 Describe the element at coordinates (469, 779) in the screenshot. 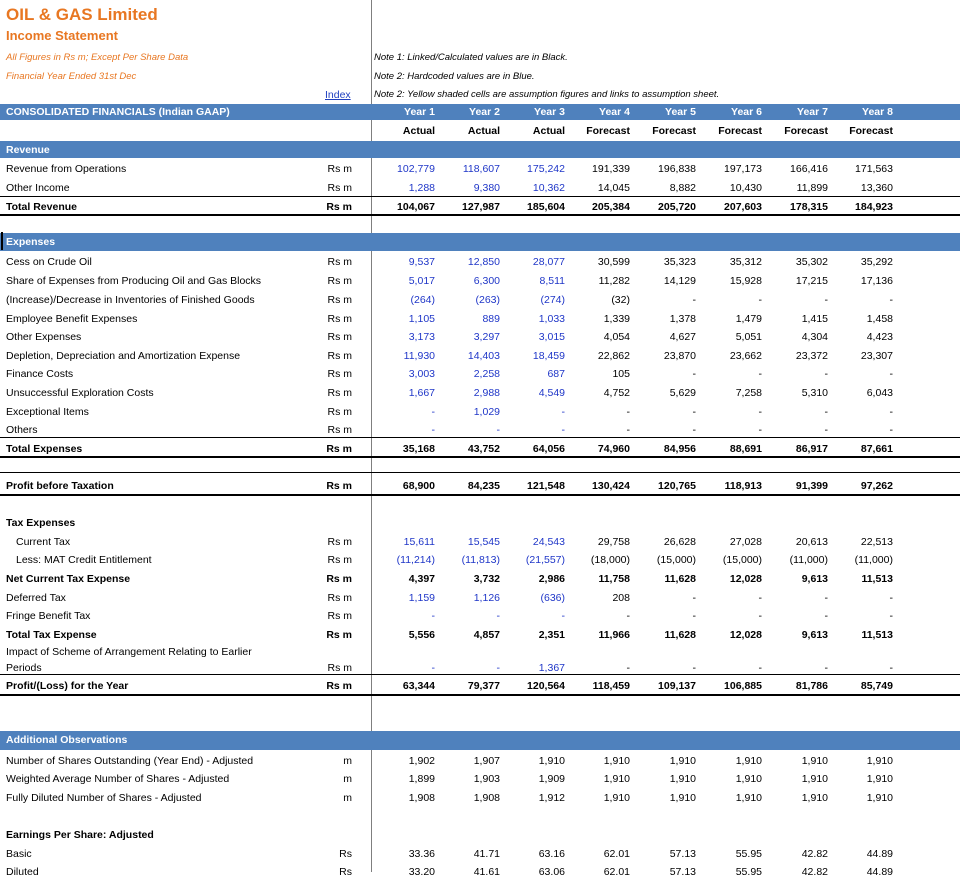

I see `table-cell: 1,903` at that location.